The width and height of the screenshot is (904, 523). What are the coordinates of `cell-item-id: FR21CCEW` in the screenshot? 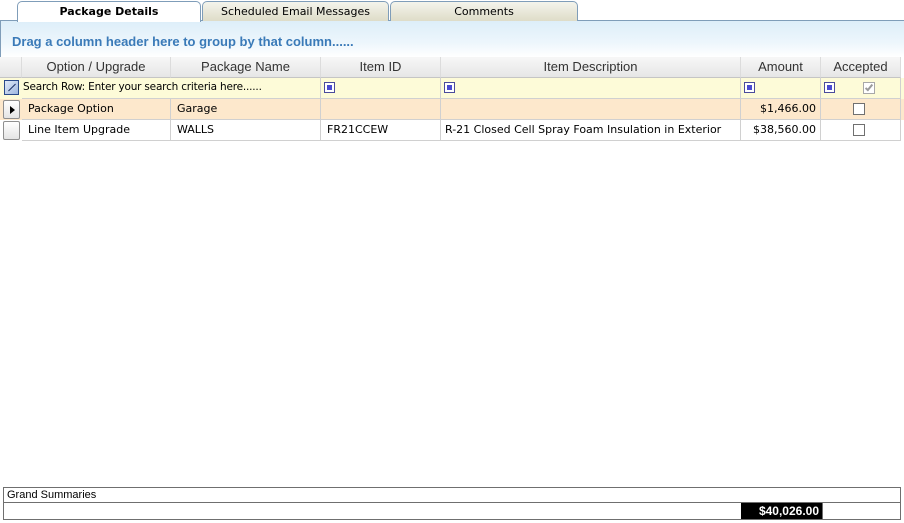 It's located at (381, 130).